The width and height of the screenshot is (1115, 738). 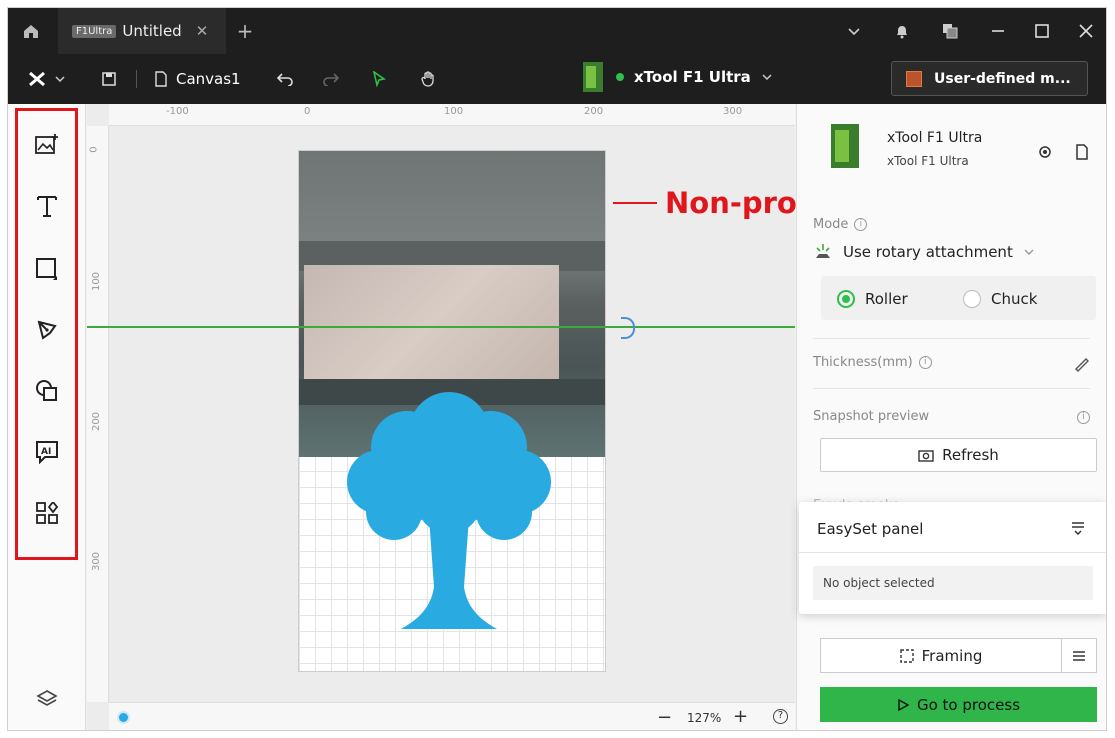 I want to click on material-board, so click(x=431, y=322).